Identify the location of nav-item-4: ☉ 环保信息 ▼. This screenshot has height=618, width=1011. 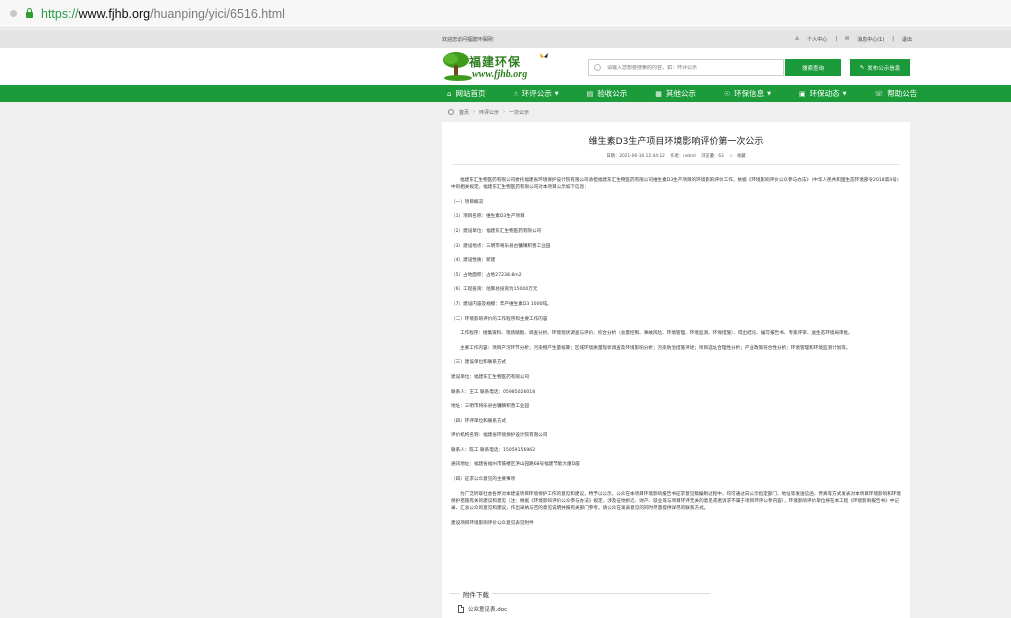
(747, 93).